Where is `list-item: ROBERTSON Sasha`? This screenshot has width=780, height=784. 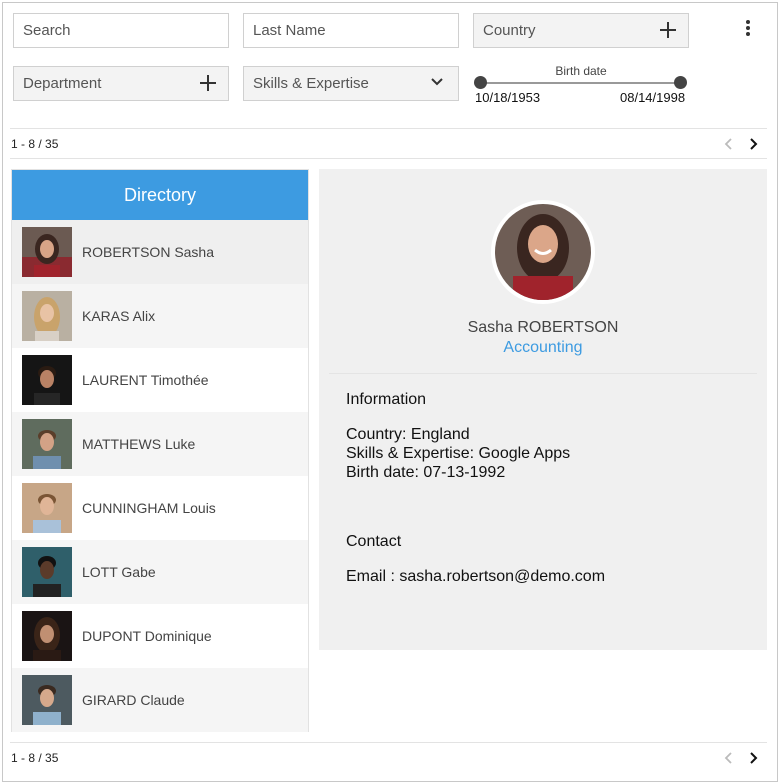
list-item: ROBERTSON Sasha is located at coordinates (160, 252).